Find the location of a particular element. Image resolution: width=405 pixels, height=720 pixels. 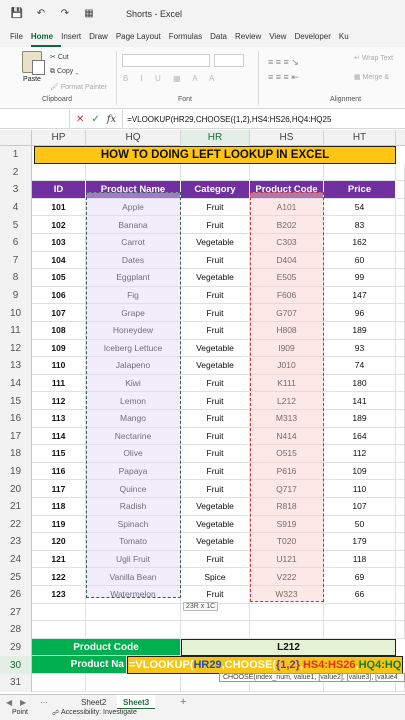

table-cell: 110 is located at coordinates (59, 366).